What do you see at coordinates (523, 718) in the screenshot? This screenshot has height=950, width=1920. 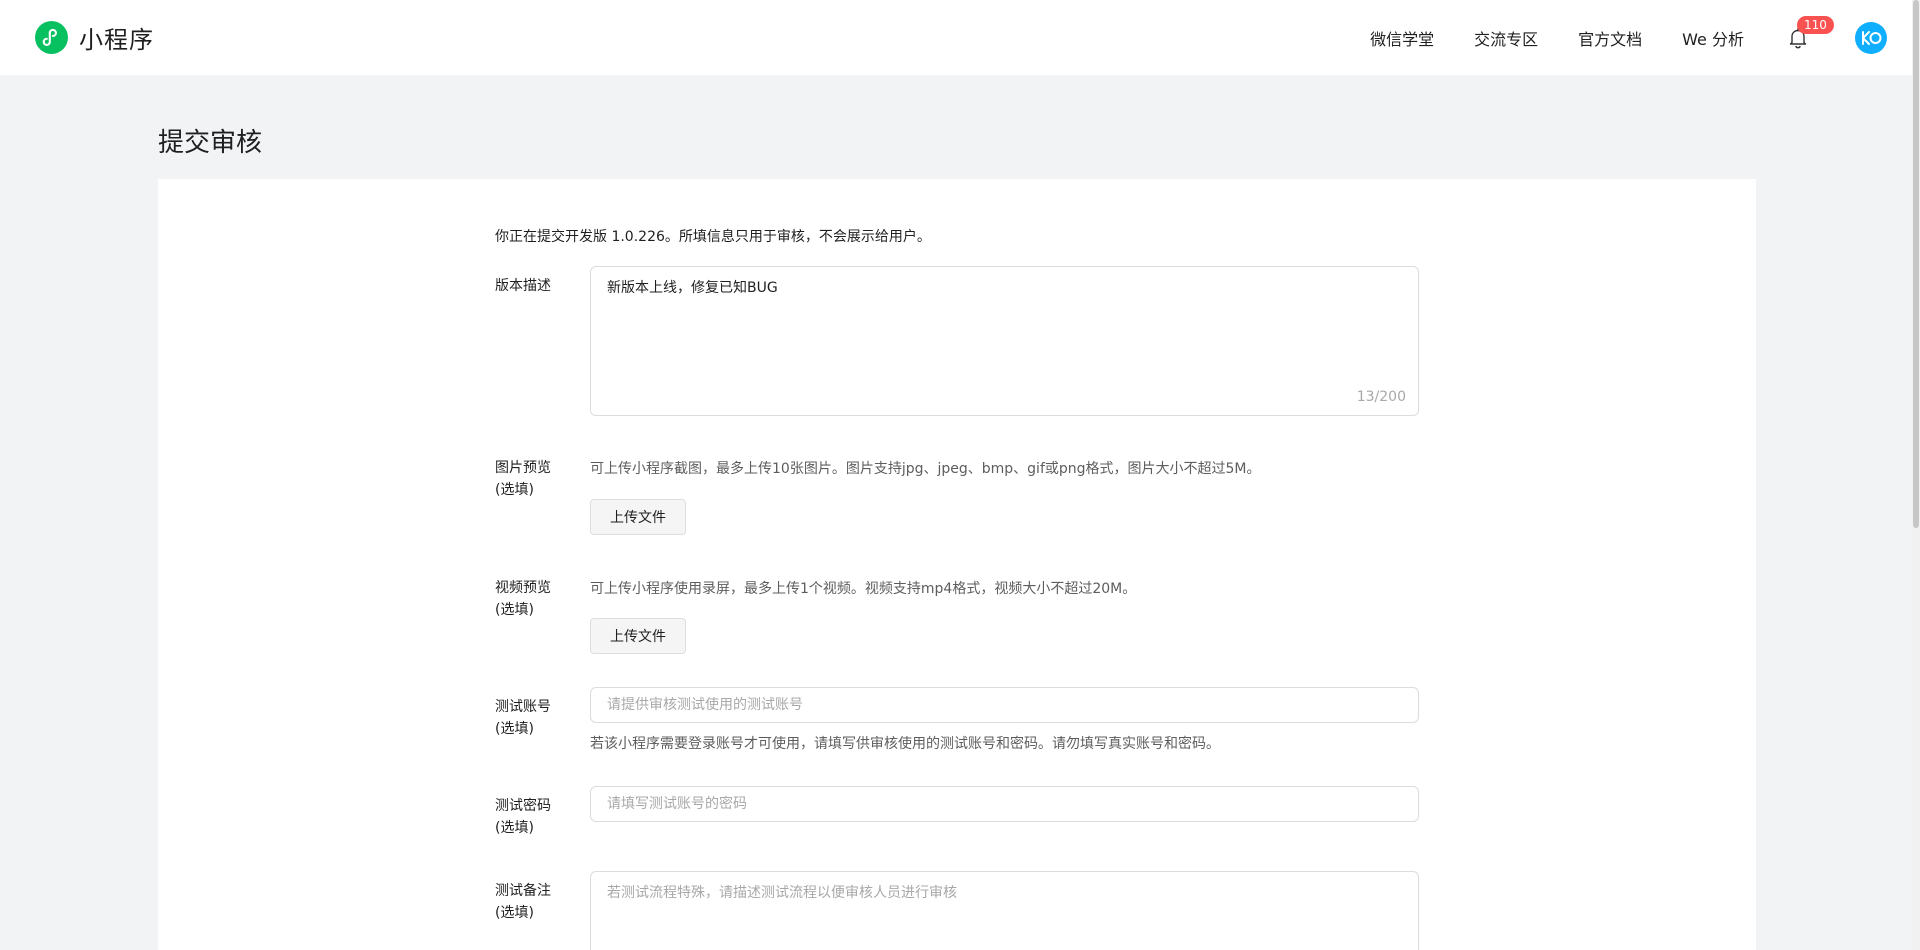 I see `test-account-label: 测试账号 (选填)` at bounding box center [523, 718].